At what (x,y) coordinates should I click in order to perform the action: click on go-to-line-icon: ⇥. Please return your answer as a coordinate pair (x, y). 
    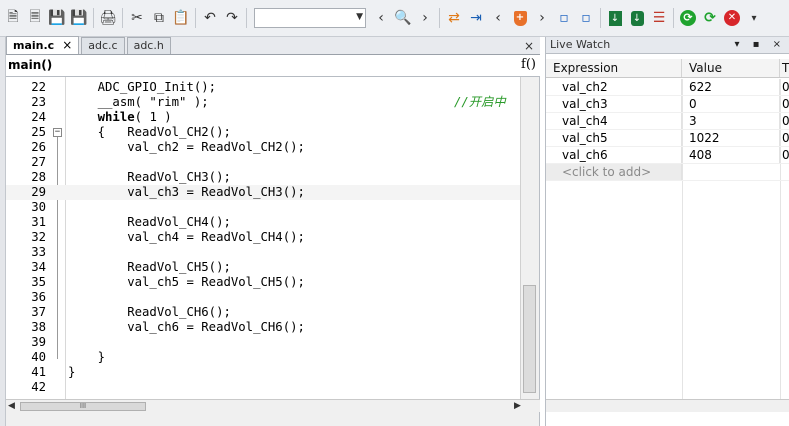
    Looking at the image, I should click on (476, 18).